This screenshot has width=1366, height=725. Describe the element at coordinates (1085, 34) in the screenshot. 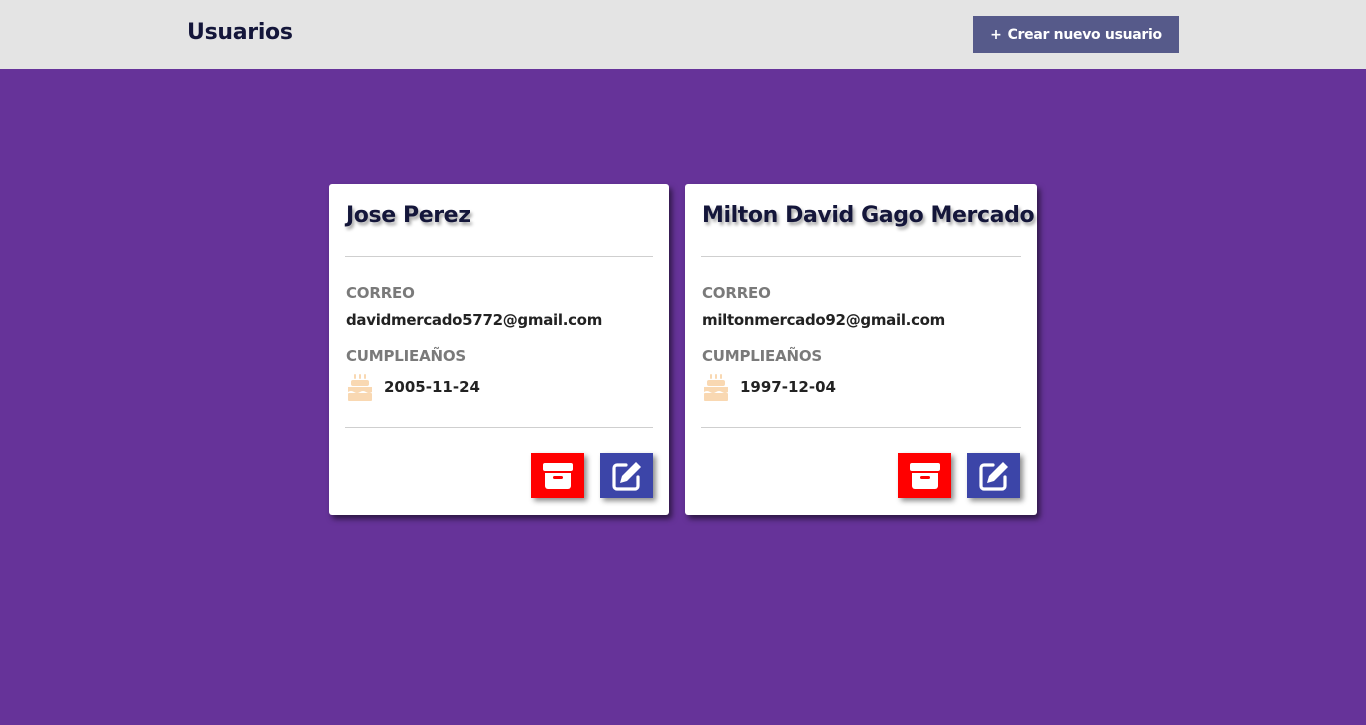

I see `create-user-button-label: Crear nuevo usuario` at that location.